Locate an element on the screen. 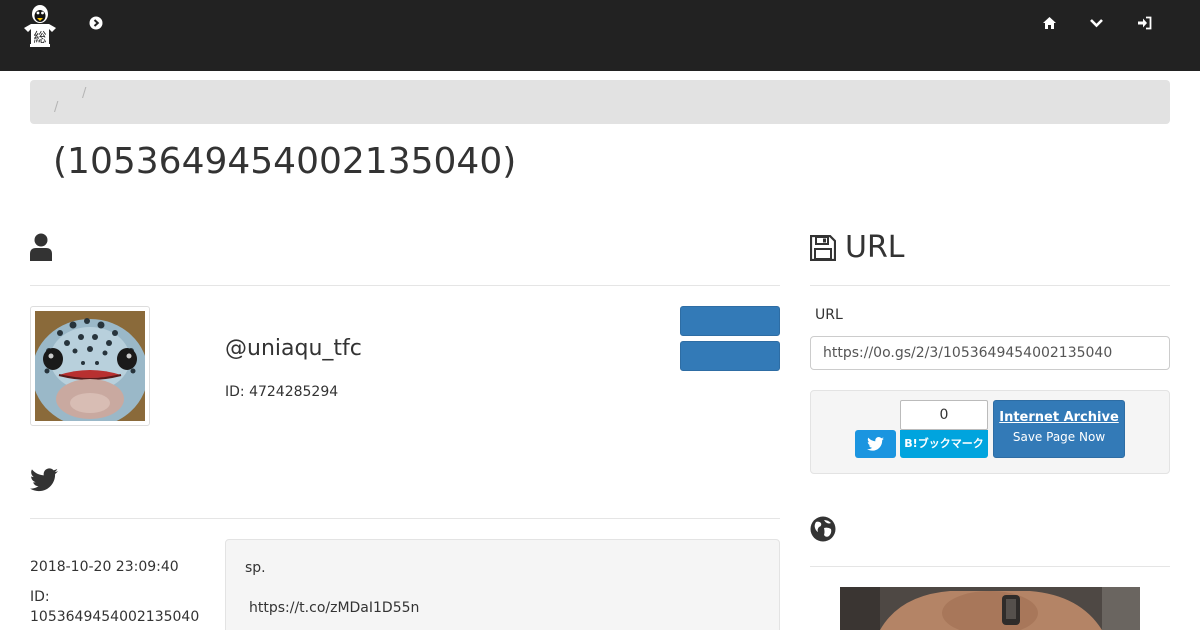 This screenshot has width=1200, height=630. url-section-heading: URL is located at coordinates (875, 247).